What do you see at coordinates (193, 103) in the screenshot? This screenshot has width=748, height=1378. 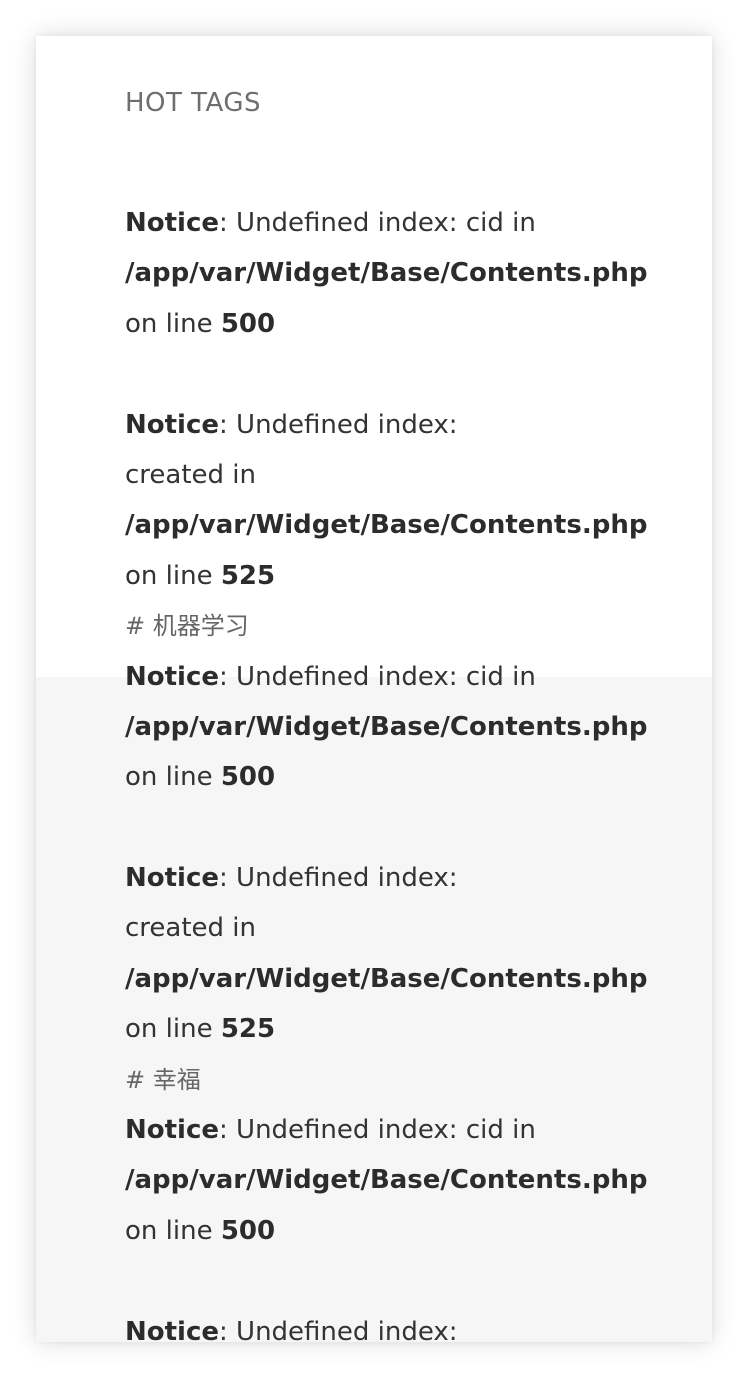 I see `widget-title: HOT TAGS` at bounding box center [193, 103].